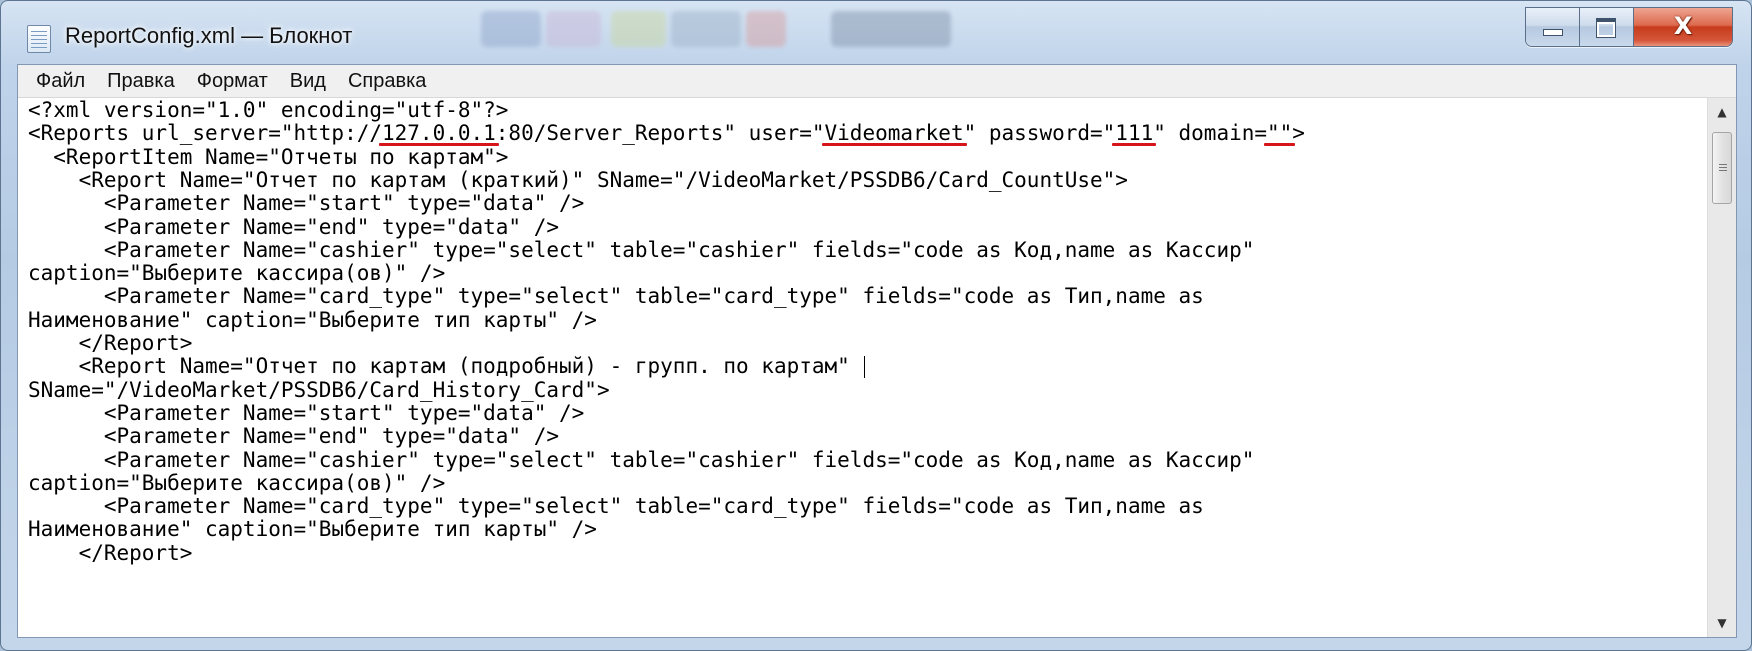 This screenshot has width=1752, height=651. Describe the element at coordinates (387, 81) in the screenshot. I see `menu-help: Справка` at that location.